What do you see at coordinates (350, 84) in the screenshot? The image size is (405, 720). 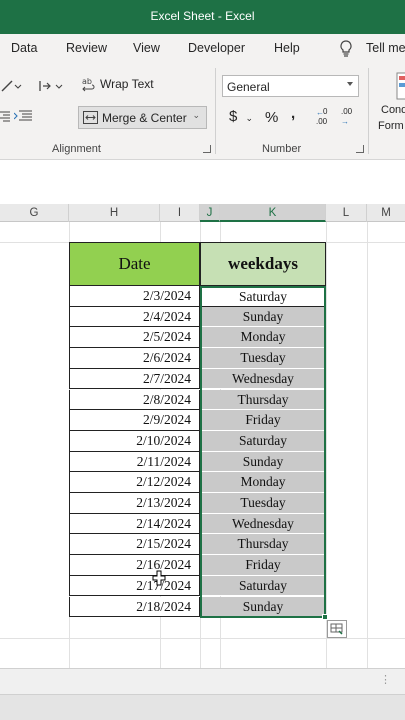 I see `dropdown-arrow-icon` at bounding box center [350, 84].